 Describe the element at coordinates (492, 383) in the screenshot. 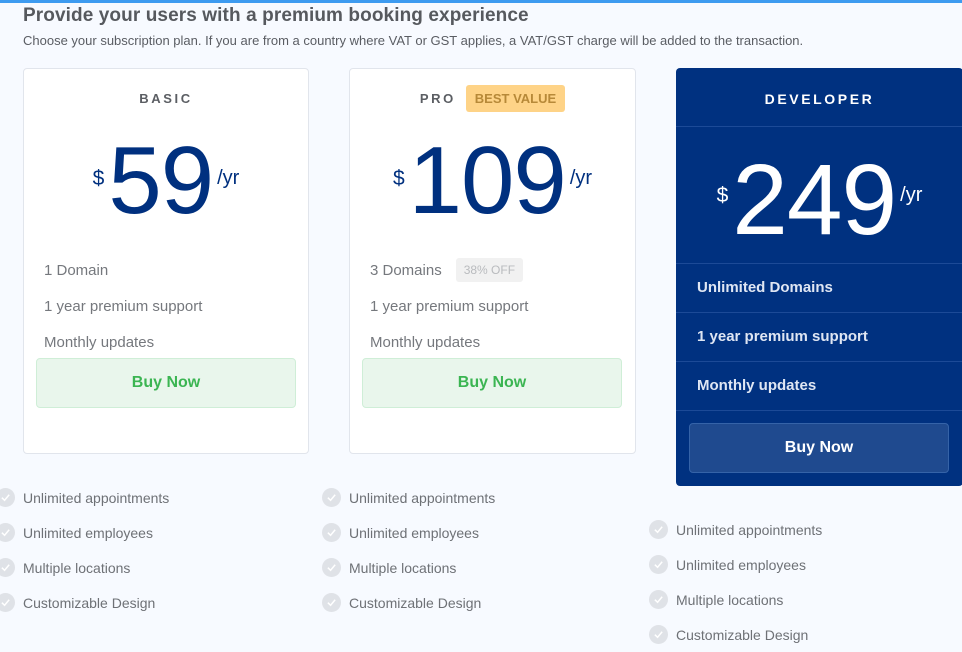

I see `buy-now-button-pro: Buy Now` at that location.